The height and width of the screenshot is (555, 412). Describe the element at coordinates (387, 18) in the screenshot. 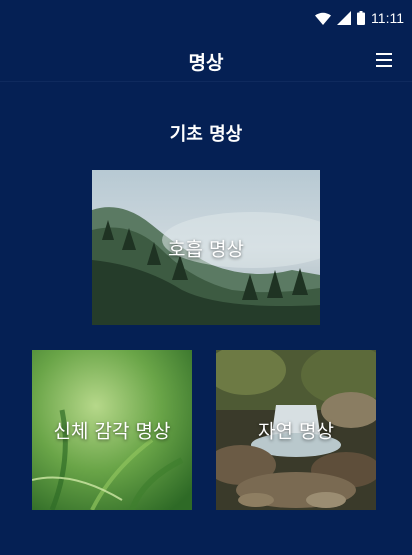

I see `status-time: 11:11` at that location.